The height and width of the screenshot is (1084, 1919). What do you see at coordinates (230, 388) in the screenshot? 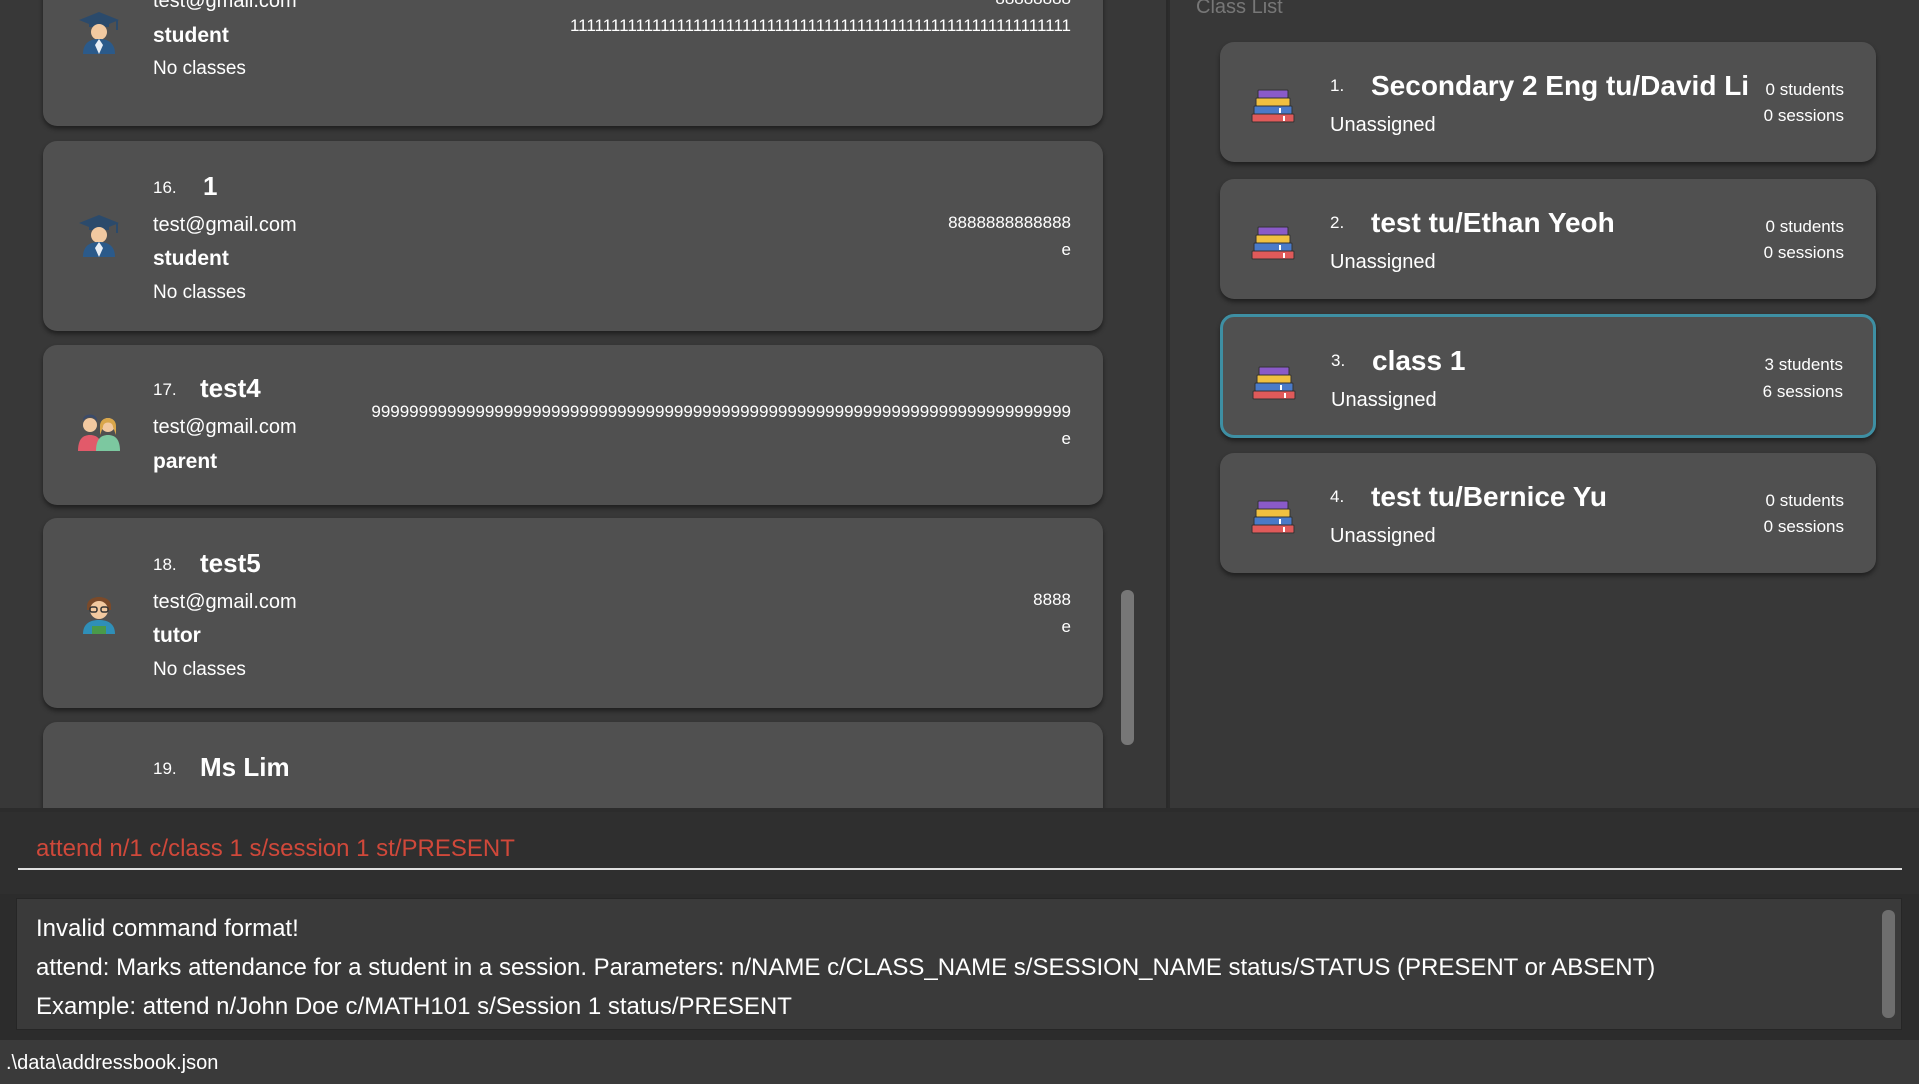
I see `person-name: test4` at bounding box center [230, 388].